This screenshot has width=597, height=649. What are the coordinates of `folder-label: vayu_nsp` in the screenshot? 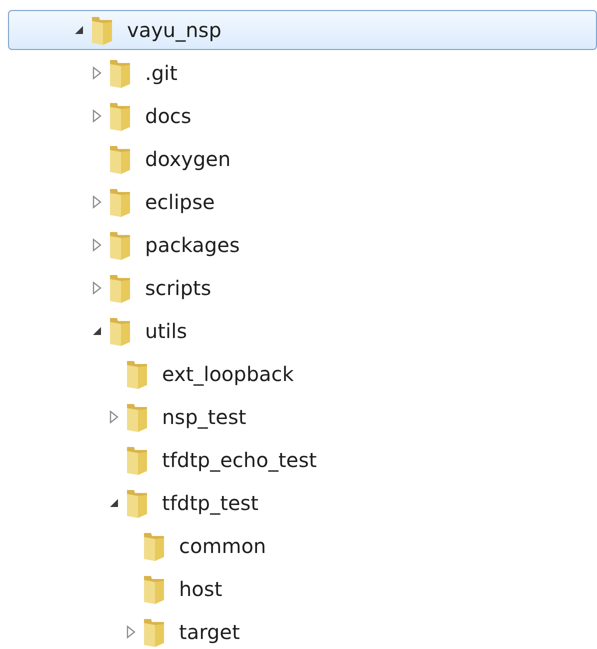 It's located at (174, 30).